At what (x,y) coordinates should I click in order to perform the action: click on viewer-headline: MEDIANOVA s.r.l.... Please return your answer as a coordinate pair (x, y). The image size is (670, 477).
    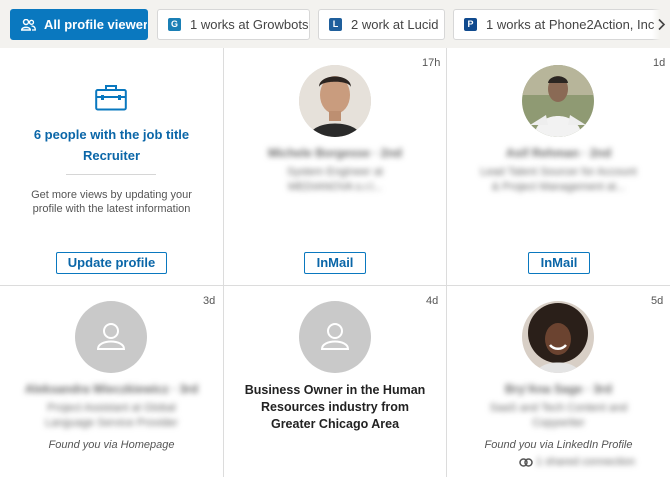
    Looking at the image, I should click on (335, 187).